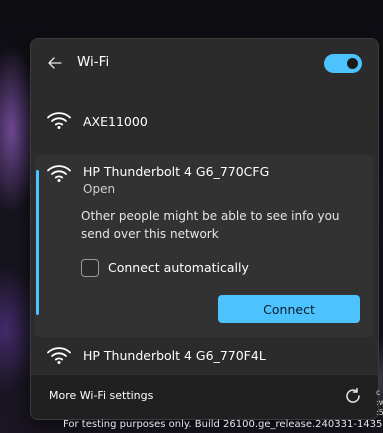 The width and height of the screenshot is (383, 433). I want to click on background-text-fragment: c:w:5, so click(379, 402).